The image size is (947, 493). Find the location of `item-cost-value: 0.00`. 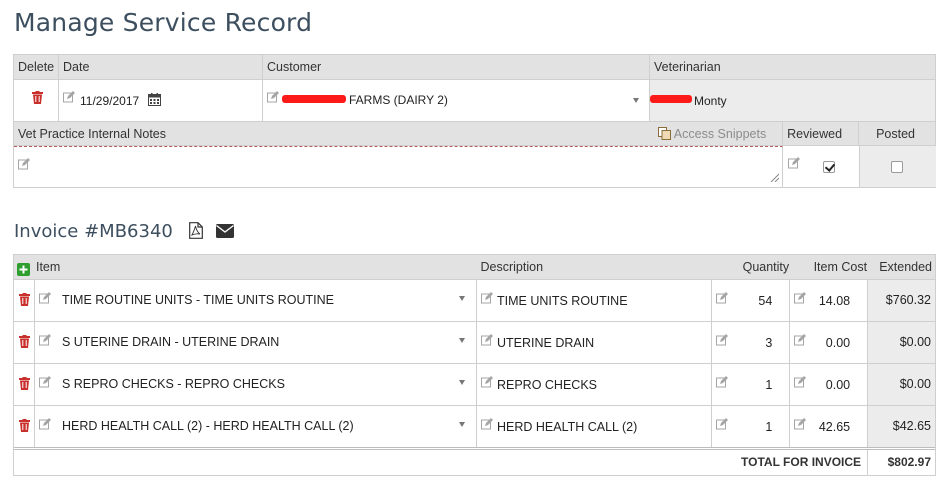

item-cost-value: 0.00 is located at coordinates (838, 385).